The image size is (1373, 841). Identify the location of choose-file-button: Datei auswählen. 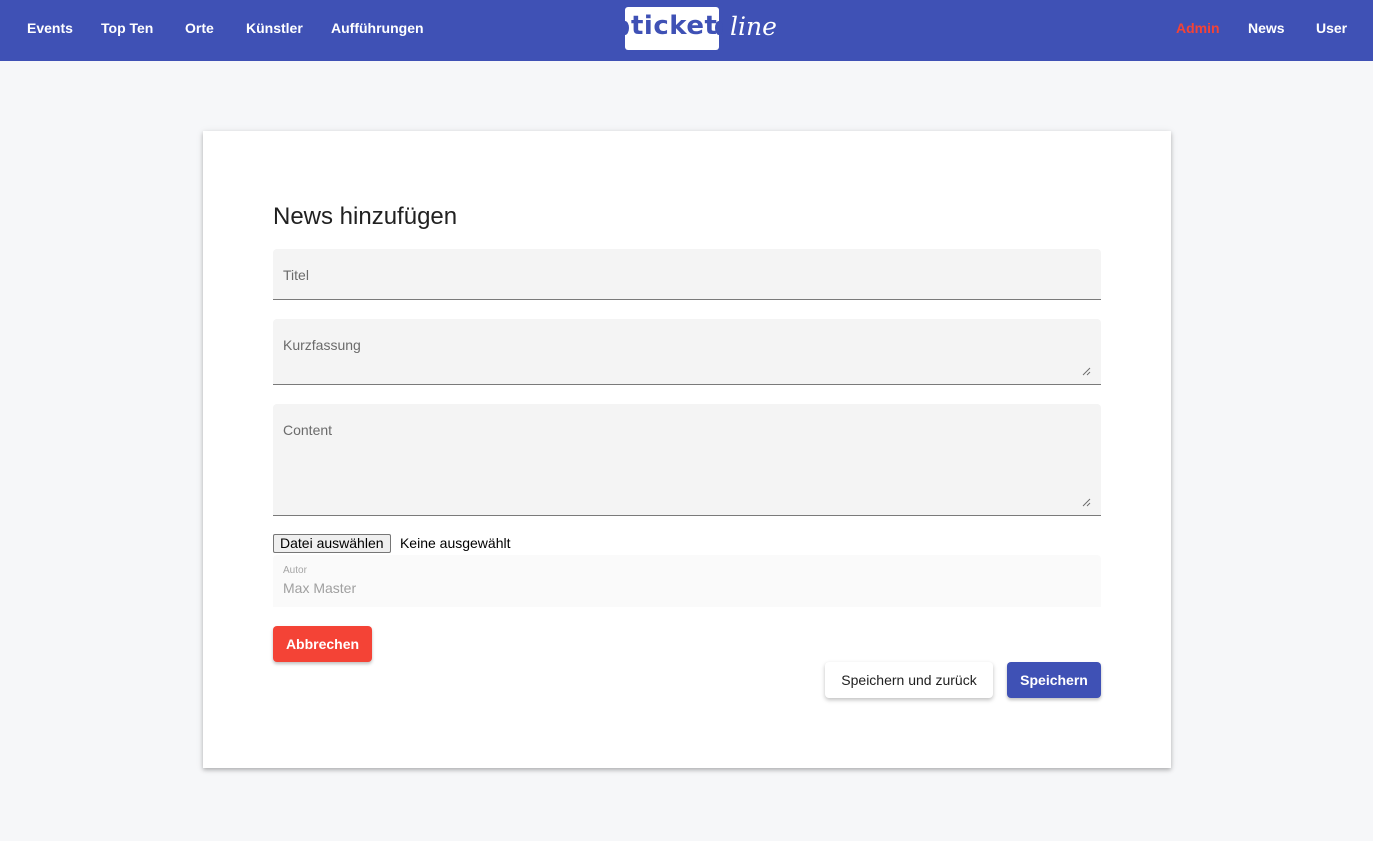
(332, 543).